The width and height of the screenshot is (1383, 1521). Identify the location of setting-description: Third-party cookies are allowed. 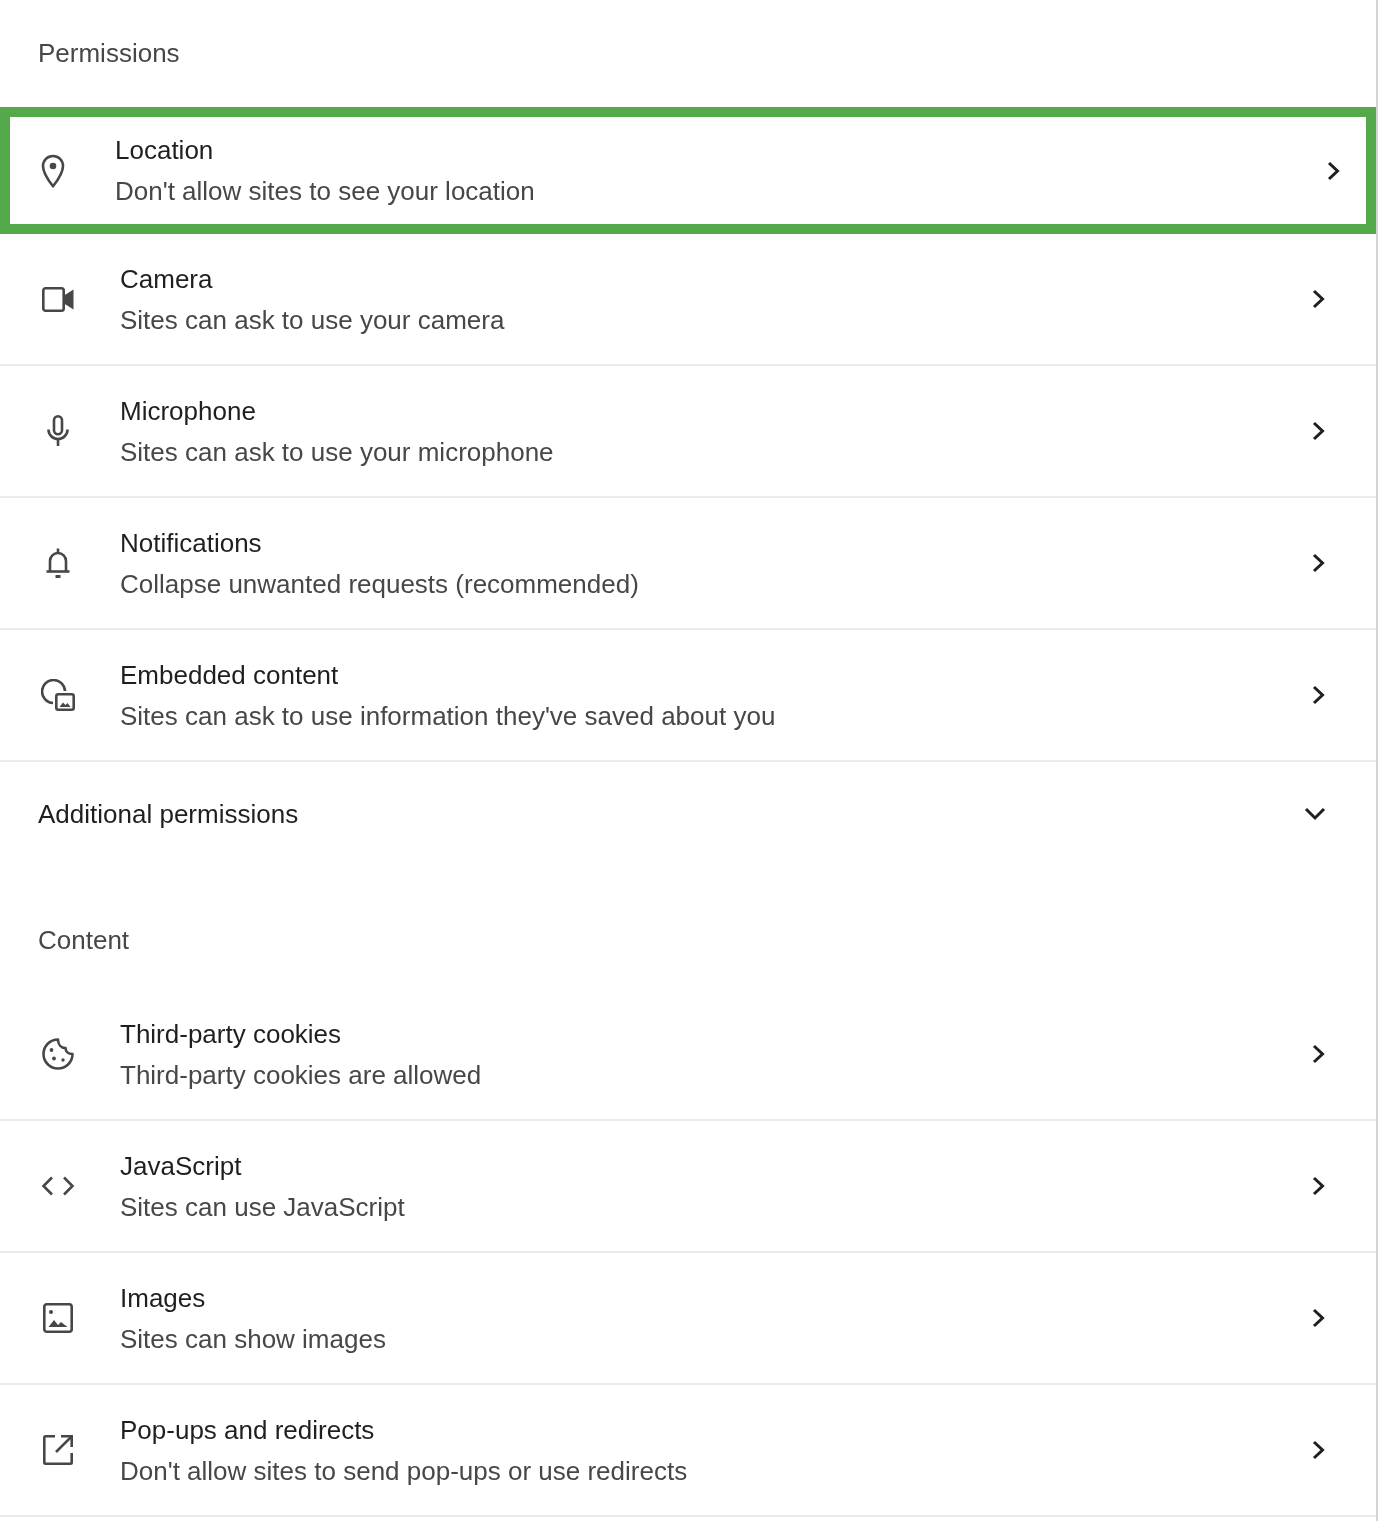
(301, 1075).